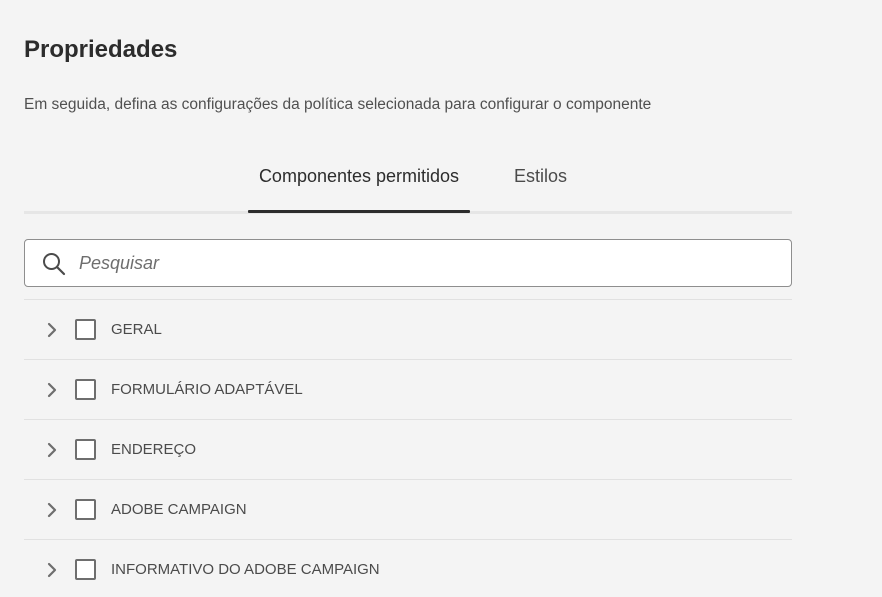  I want to click on list-item: ENDEREÇO, so click(408, 450).